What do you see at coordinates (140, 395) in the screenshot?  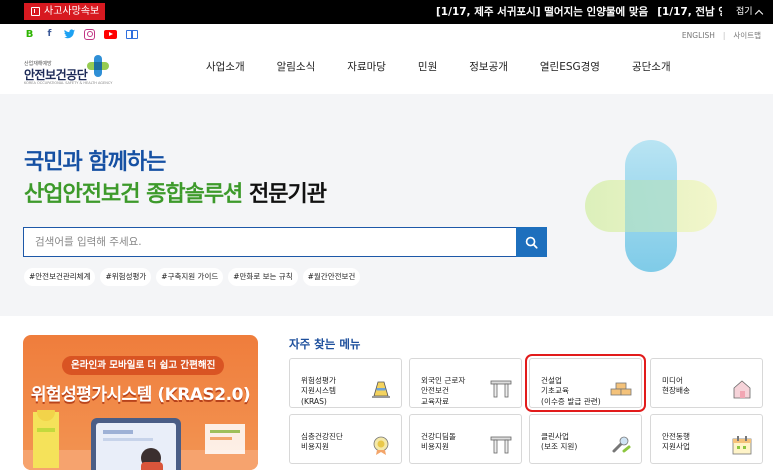 I see `banner-title: 위험성평가시스템 (KRAS2.0)` at bounding box center [140, 395].